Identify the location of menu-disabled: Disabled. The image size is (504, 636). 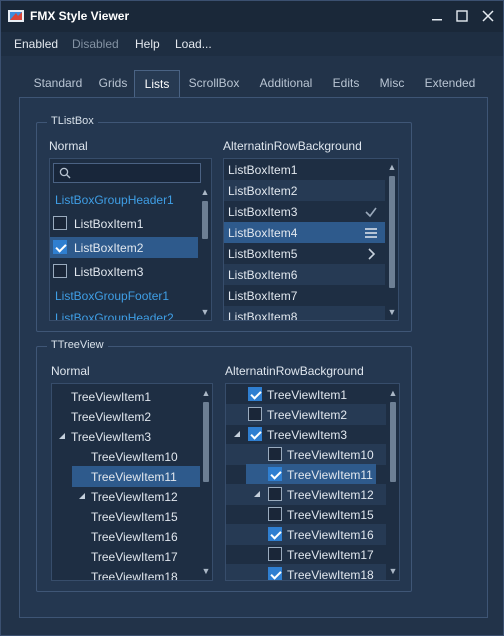
(95, 44).